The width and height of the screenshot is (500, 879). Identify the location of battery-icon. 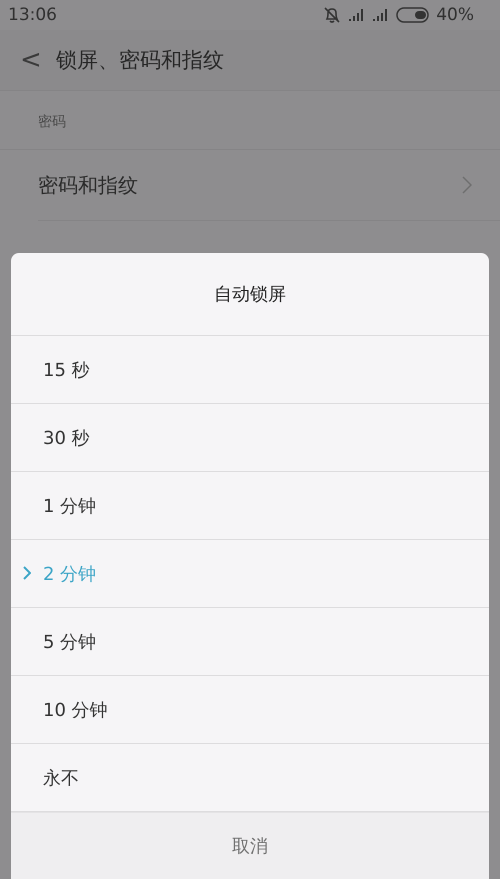
(413, 15).